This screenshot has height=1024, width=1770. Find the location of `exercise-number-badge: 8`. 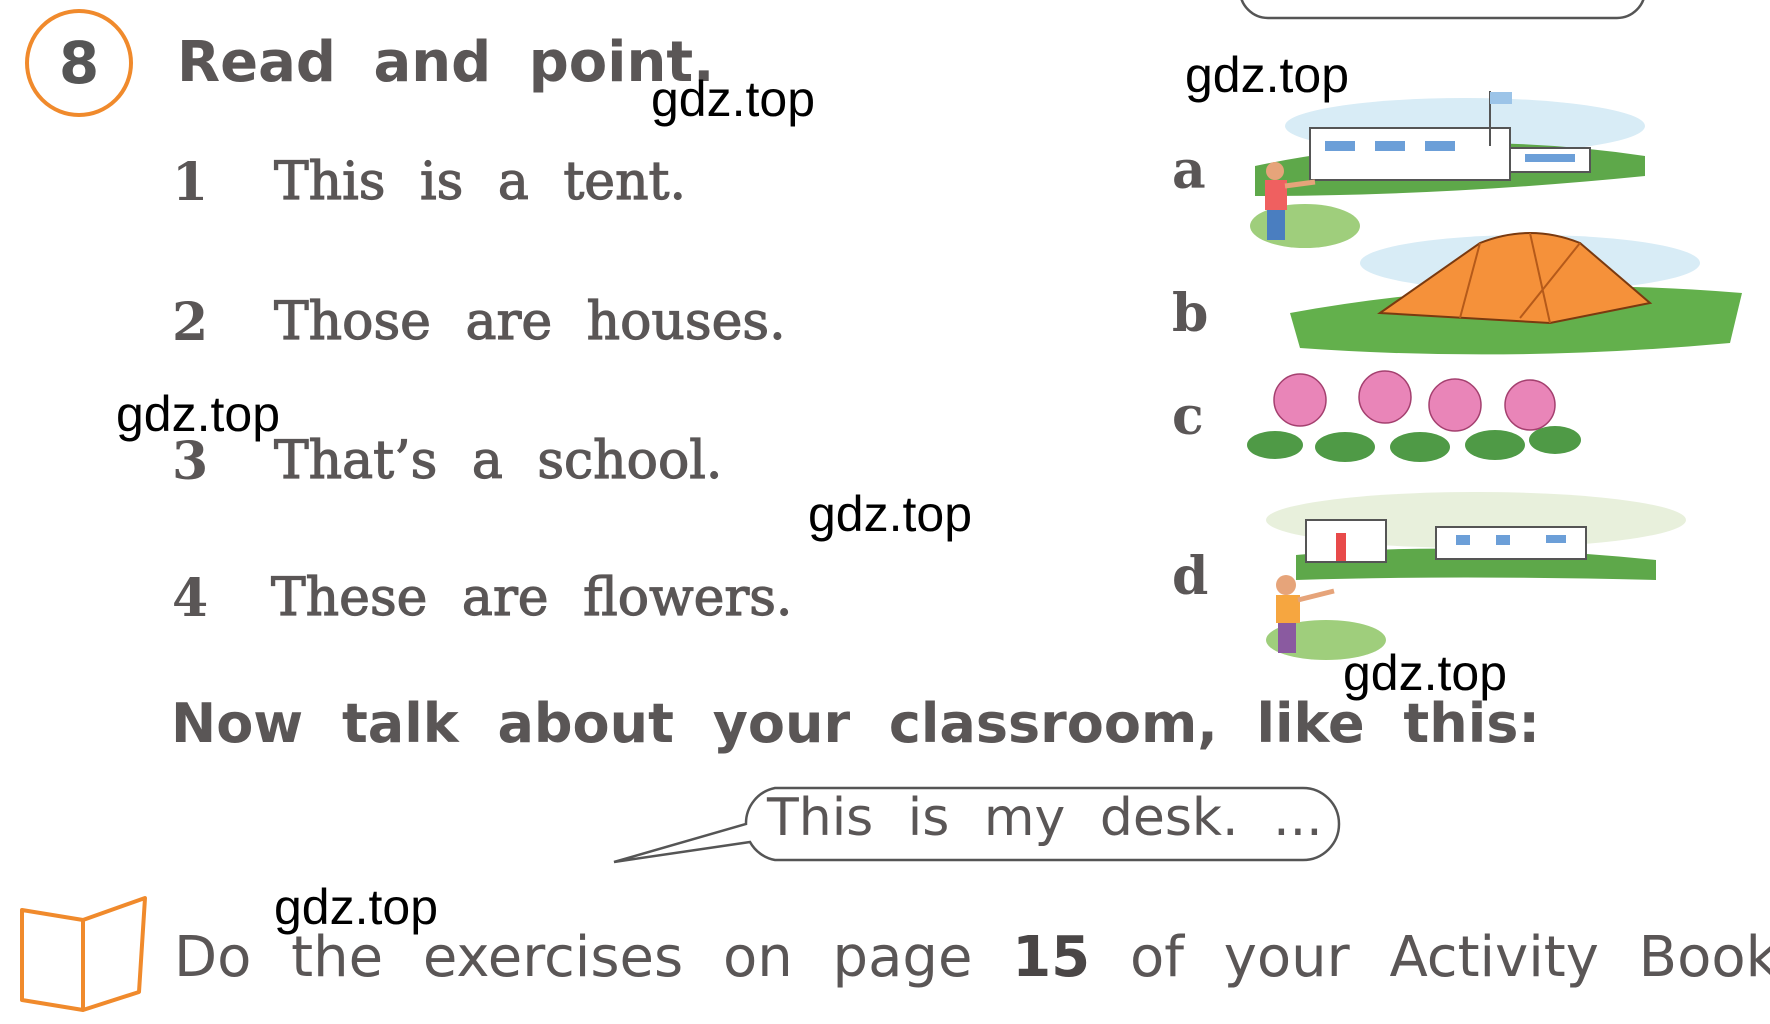

exercise-number-badge: 8 is located at coordinates (79, 63).